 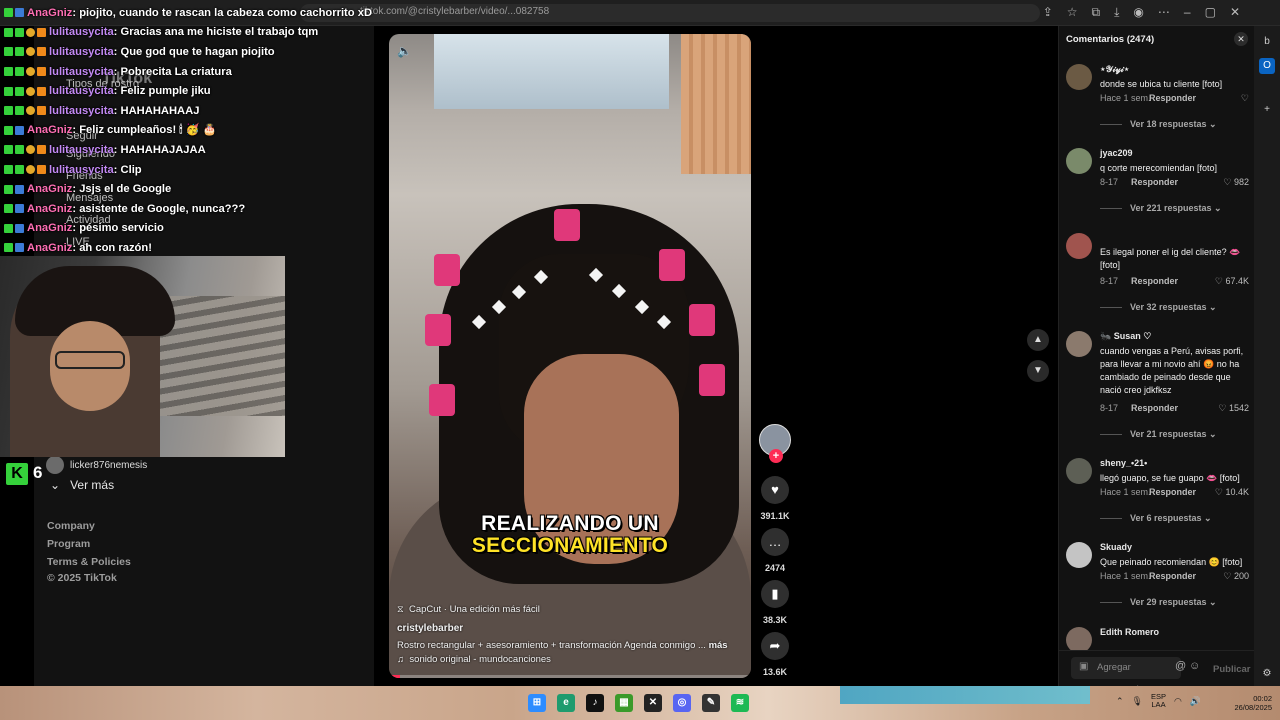 What do you see at coordinates (1267, 66) in the screenshot?
I see `outlook-icon: O` at bounding box center [1267, 66].